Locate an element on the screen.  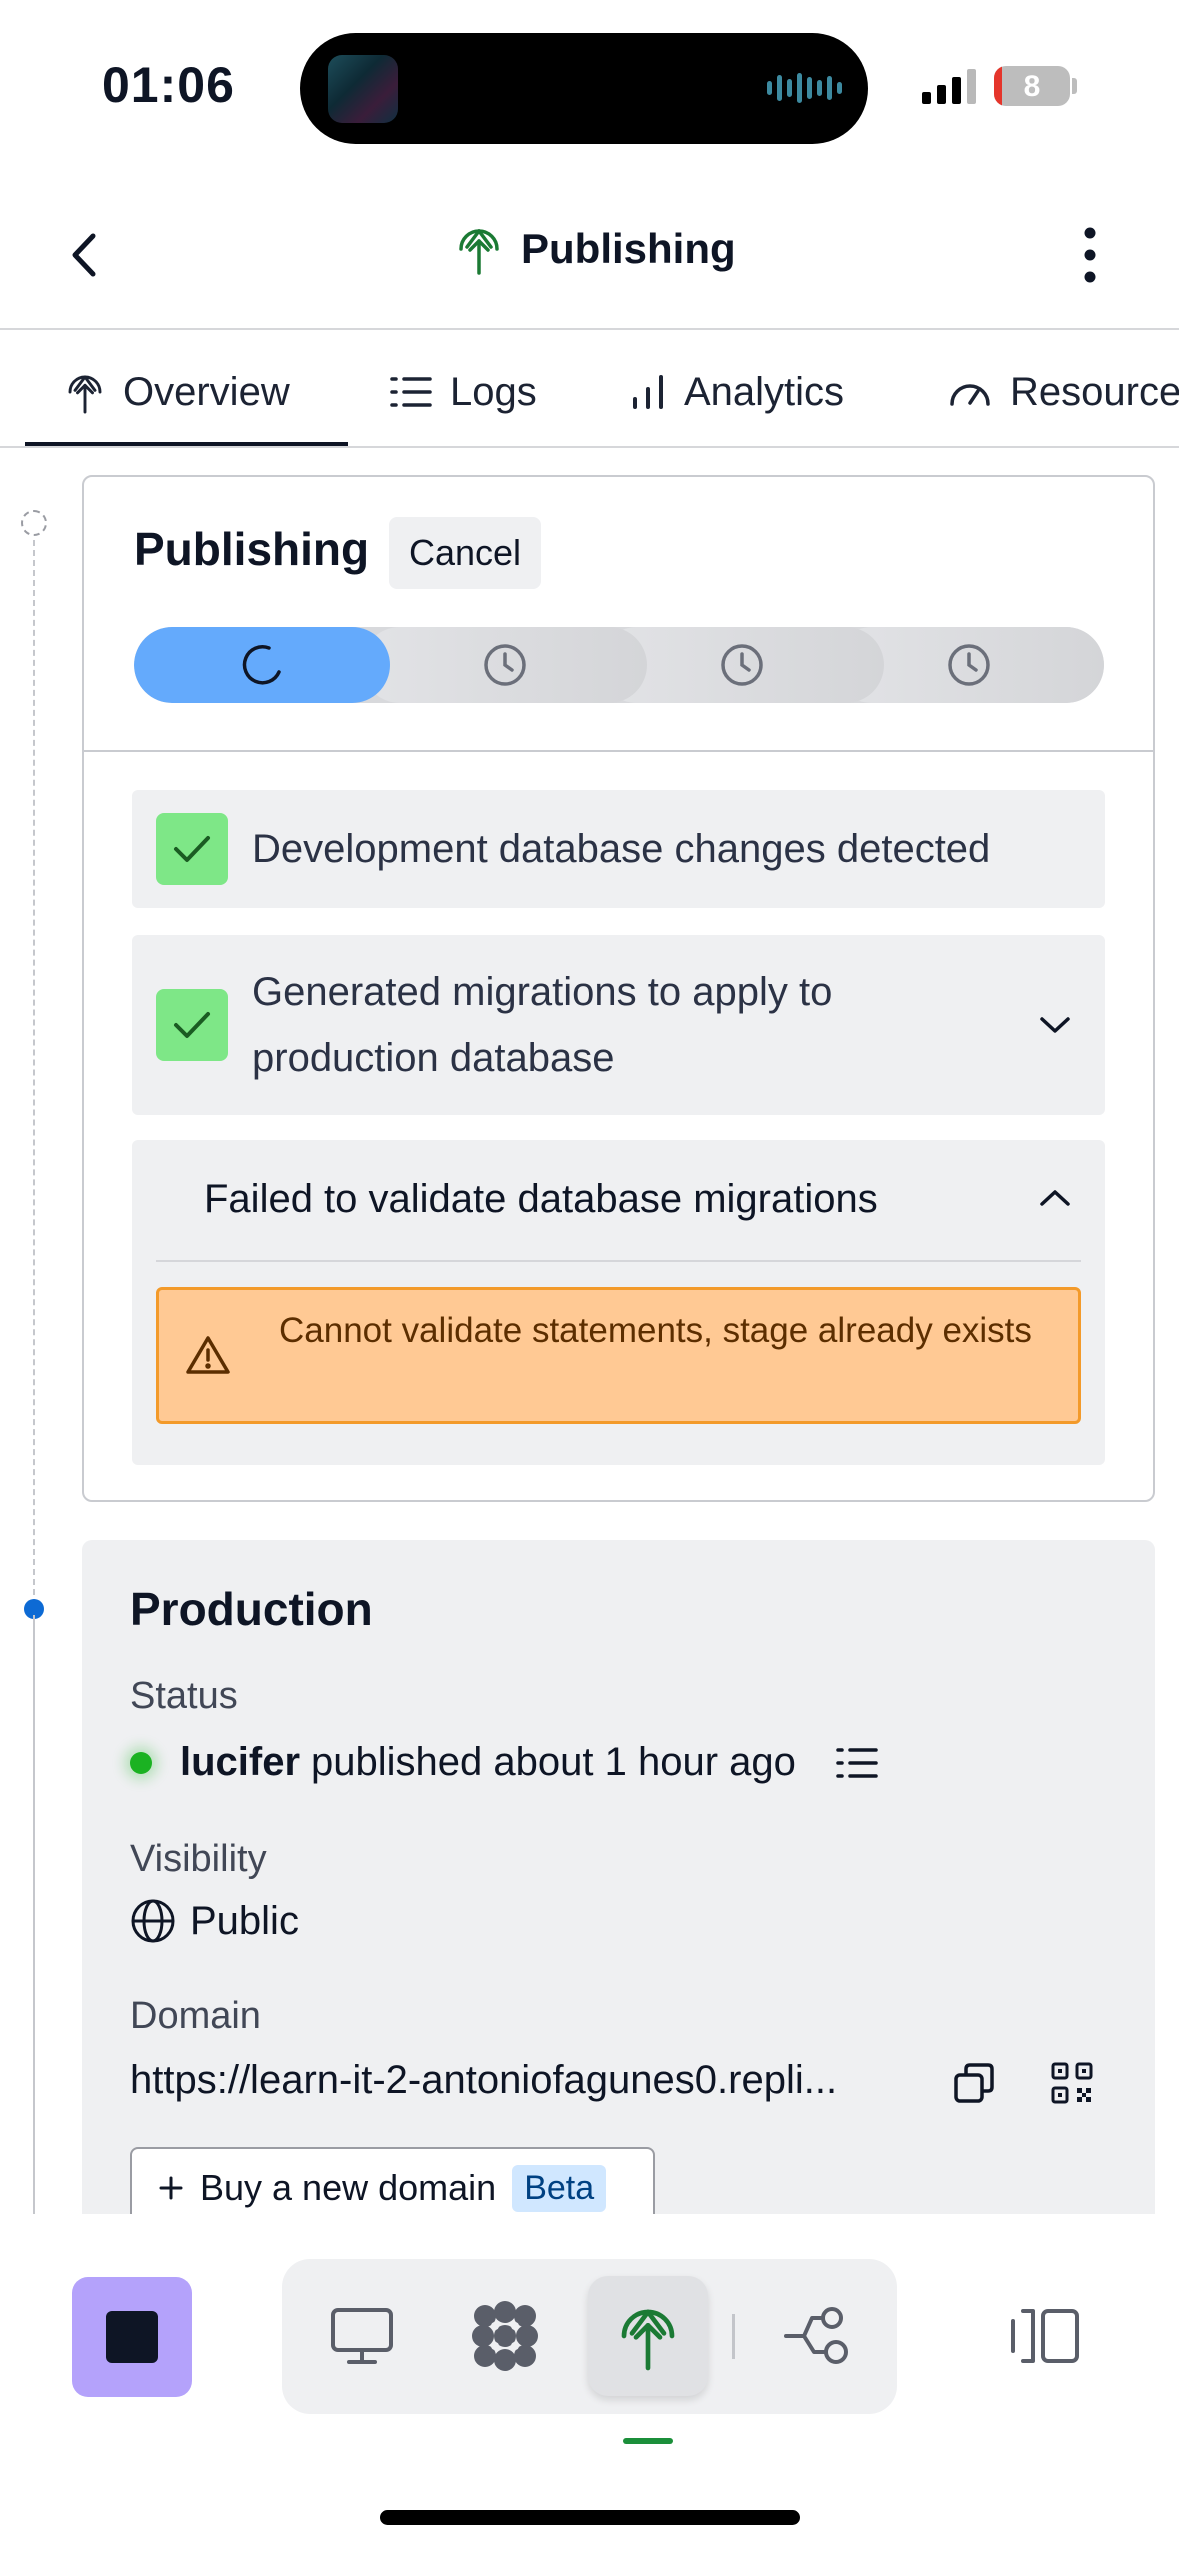
more-options-button is located at coordinates (1090, 255).